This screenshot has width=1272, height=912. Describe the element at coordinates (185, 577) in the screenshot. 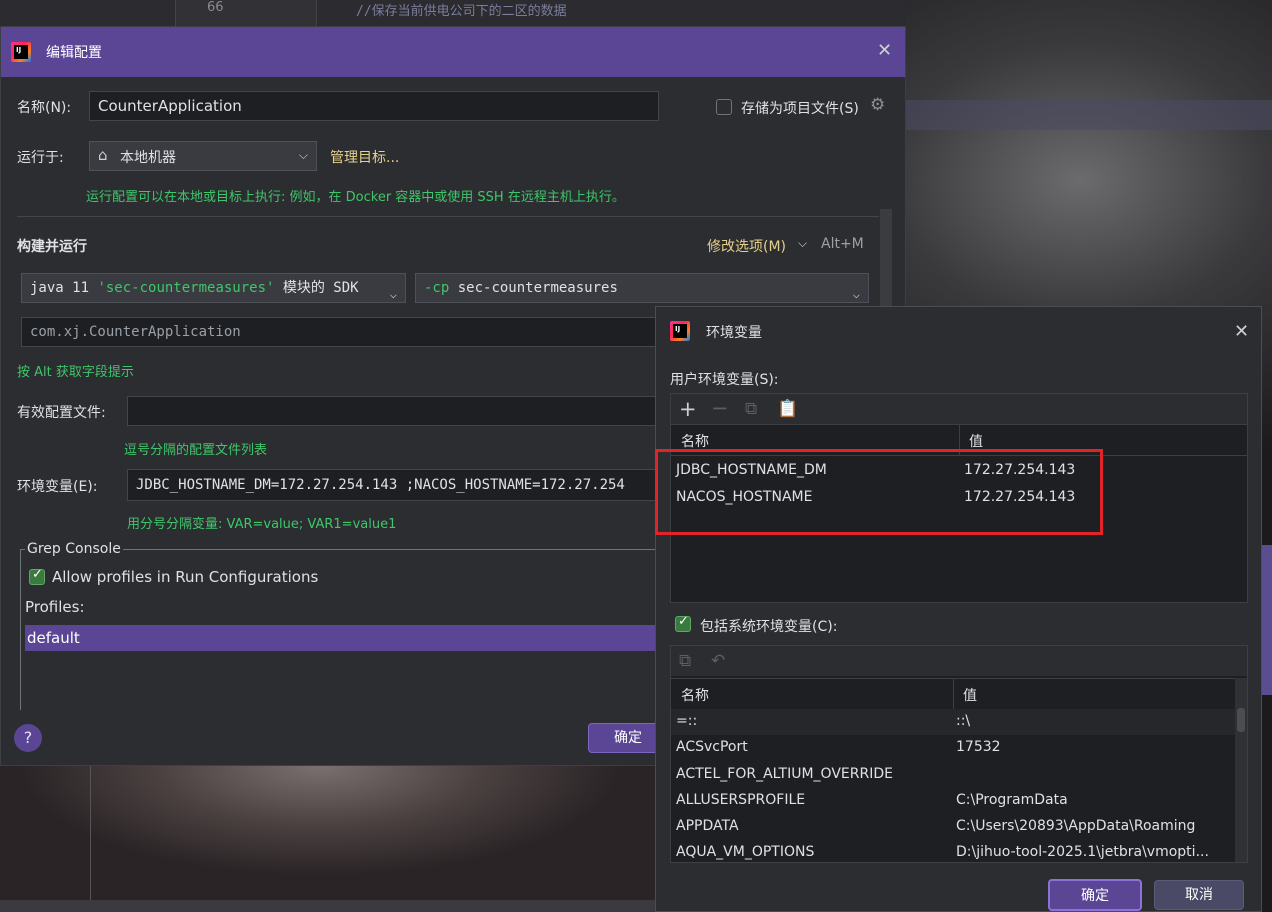

I see `allow-profiles-label: Allow profiles in Run Configurations` at that location.